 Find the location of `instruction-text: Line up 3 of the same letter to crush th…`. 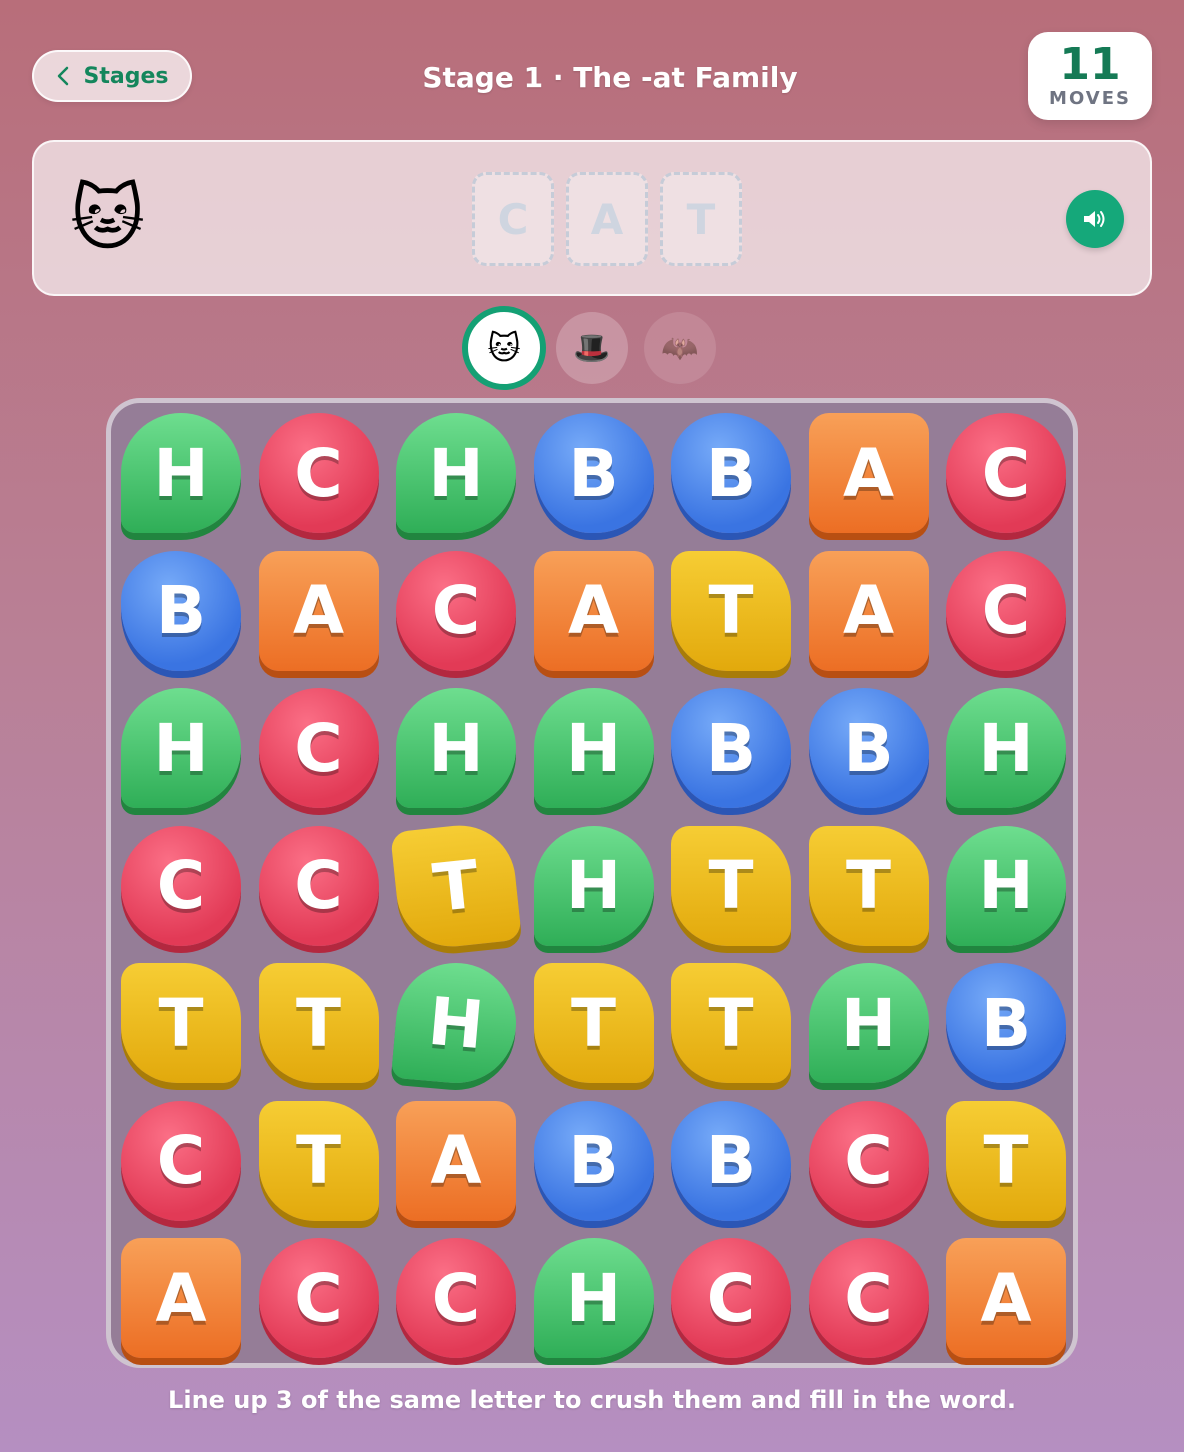

instruction-text: Line up 3 of the same letter to crush th… is located at coordinates (592, 1400).